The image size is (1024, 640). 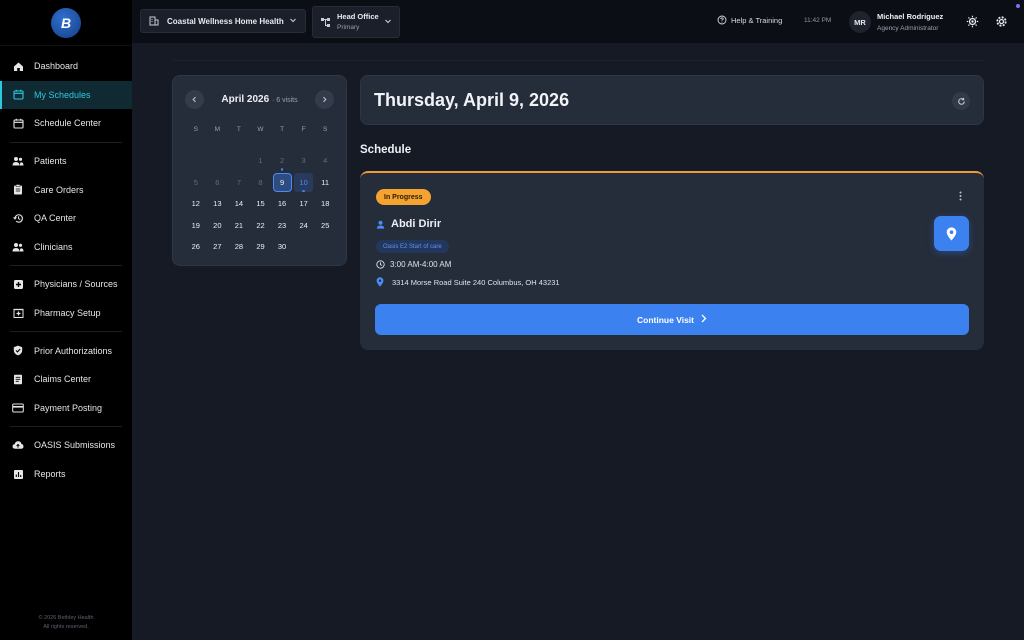 What do you see at coordinates (261, 161) in the screenshot?
I see `calendar-day: 1` at bounding box center [261, 161].